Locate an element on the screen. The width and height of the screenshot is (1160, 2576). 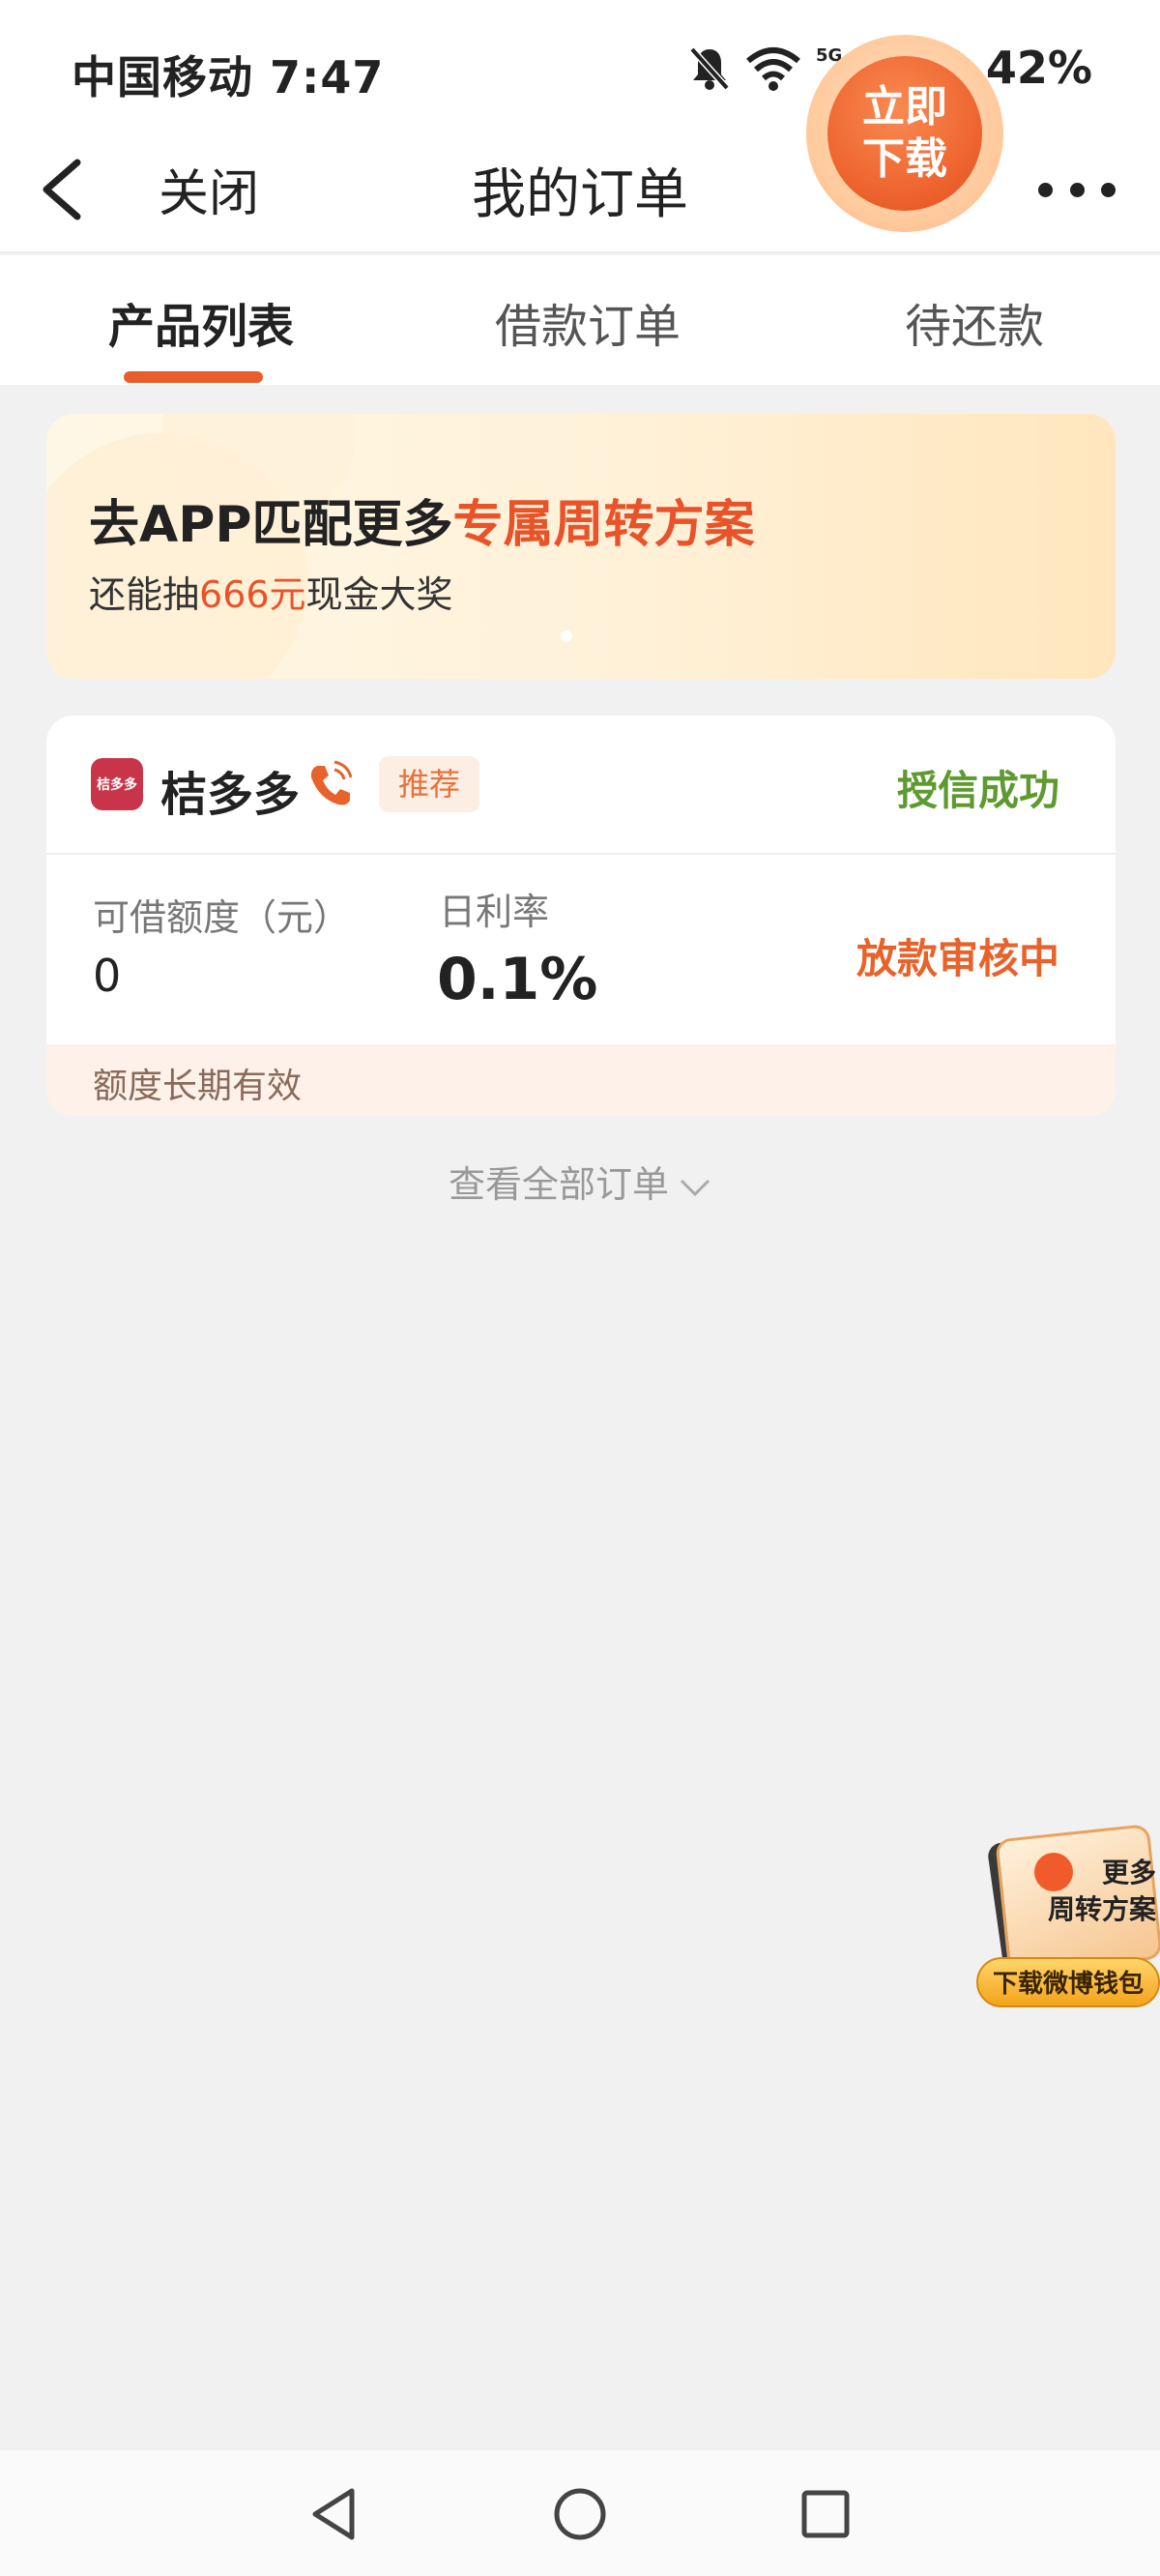
more-options-icon is located at coordinates (1077, 189).